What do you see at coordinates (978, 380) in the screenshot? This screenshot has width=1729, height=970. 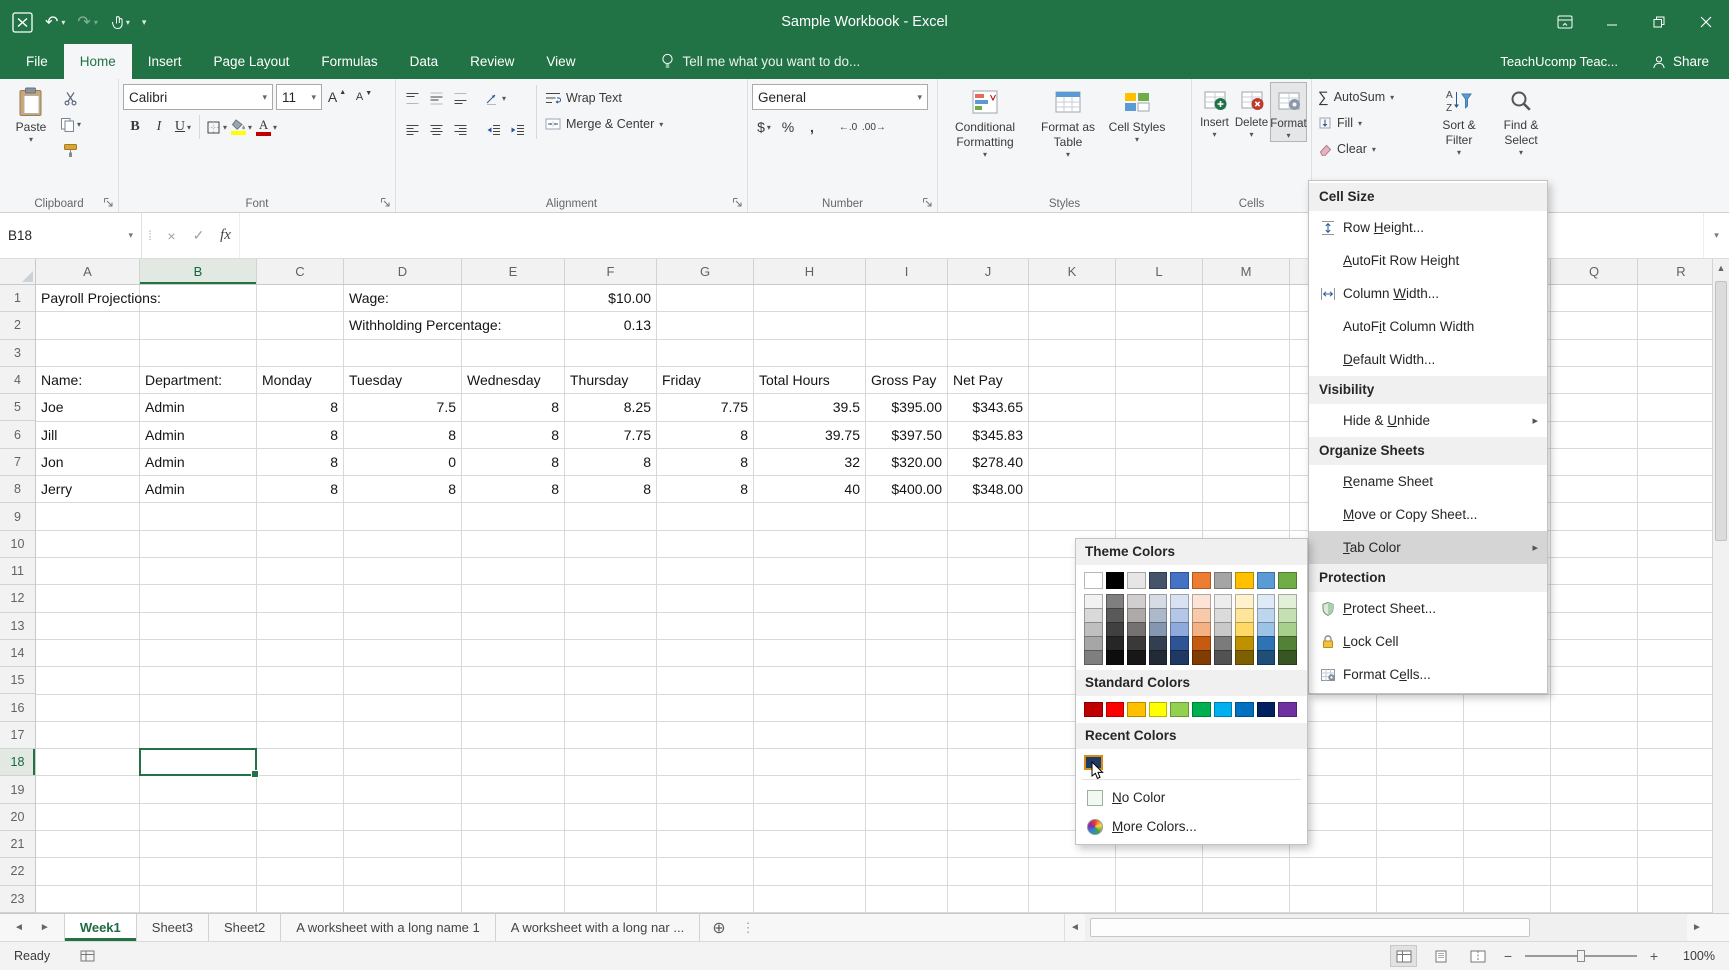 I see `cell-J4: Net Pay` at bounding box center [978, 380].